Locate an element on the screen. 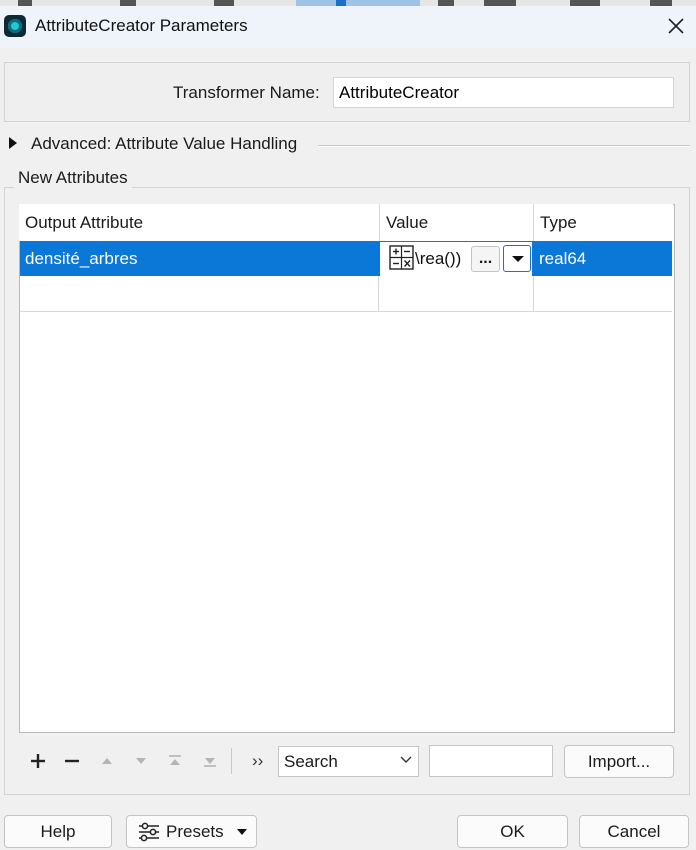 The height and width of the screenshot is (850, 696). presets-button: Presets is located at coordinates (191, 831).